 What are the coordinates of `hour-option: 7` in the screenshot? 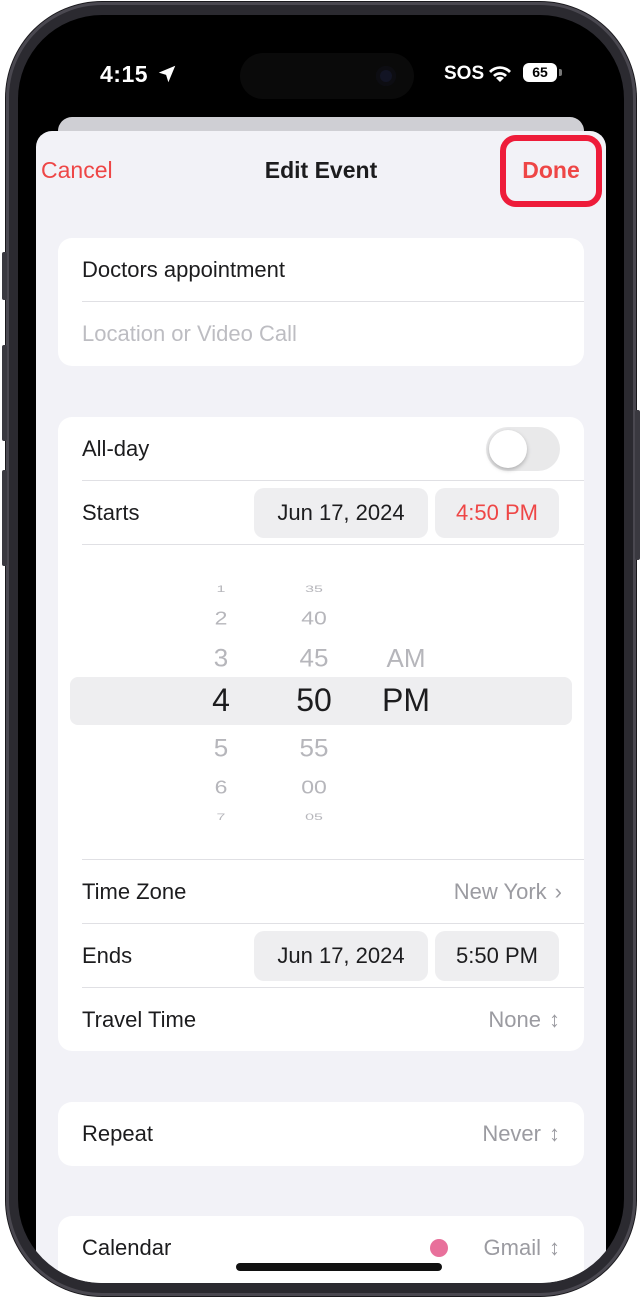 It's located at (221, 818).